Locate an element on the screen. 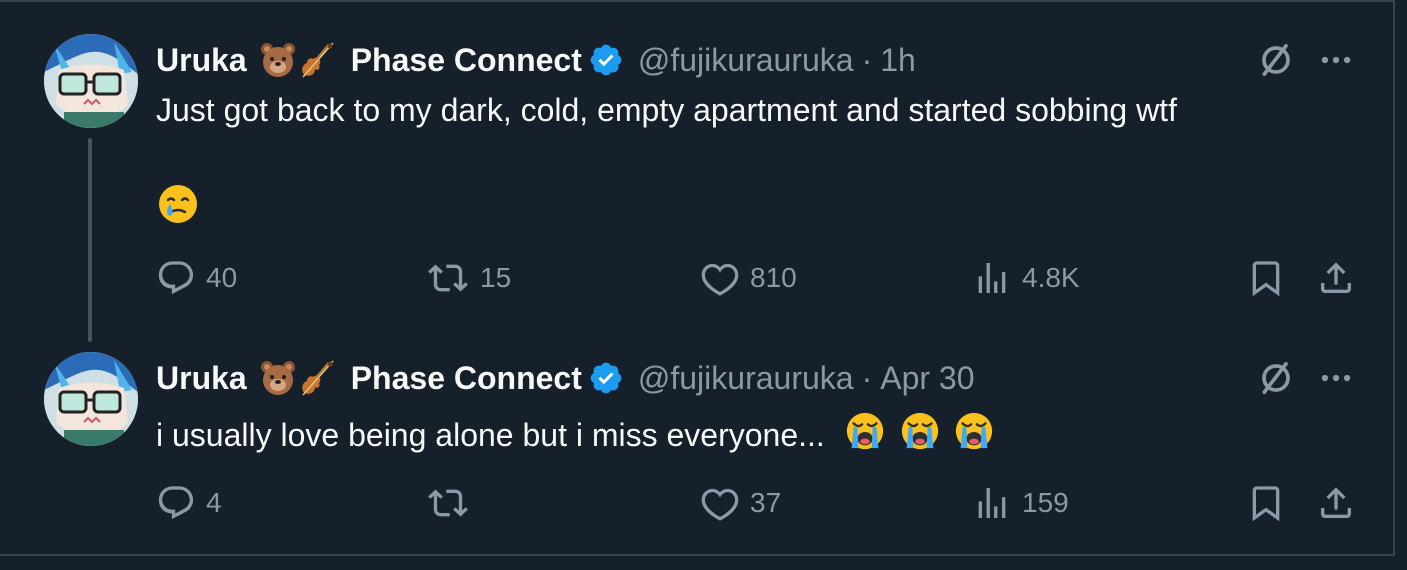  tweet-header: Uruka Phase Connect @fujikurauruka · 1h is located at coordinates (536, 60).